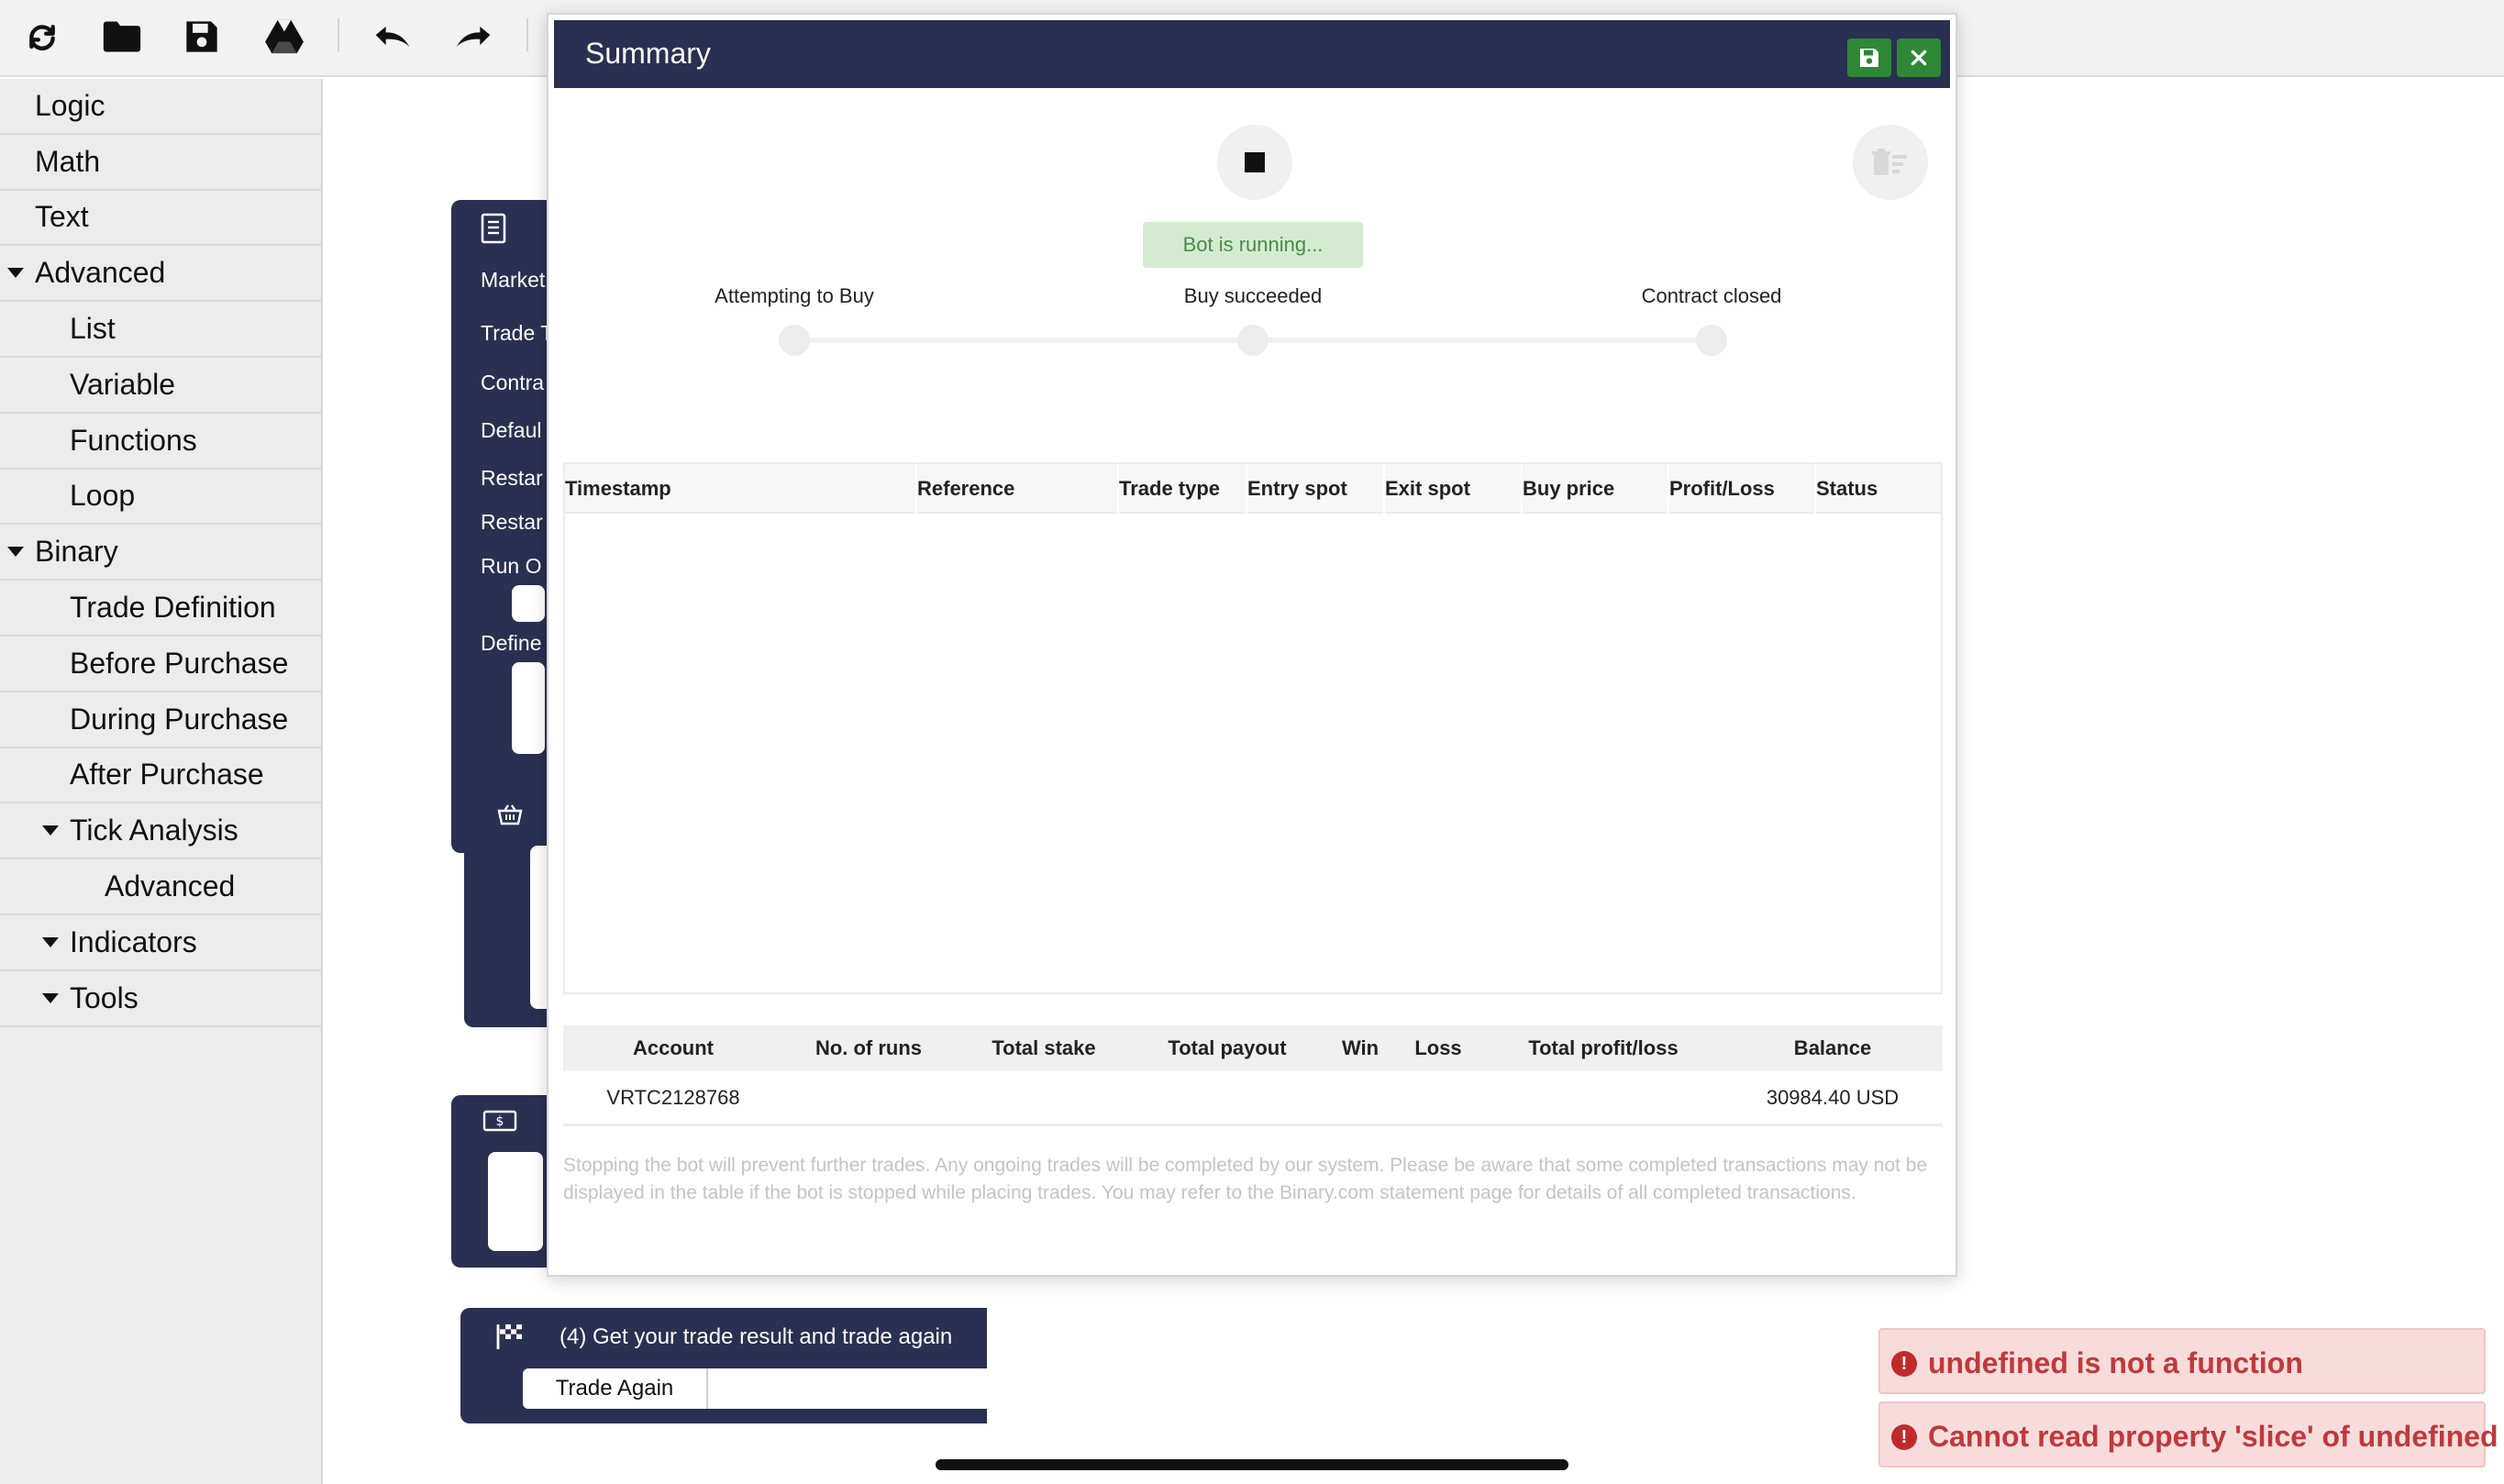  I want to click on error-message: undefined is not a function, so click(2115, 1362).